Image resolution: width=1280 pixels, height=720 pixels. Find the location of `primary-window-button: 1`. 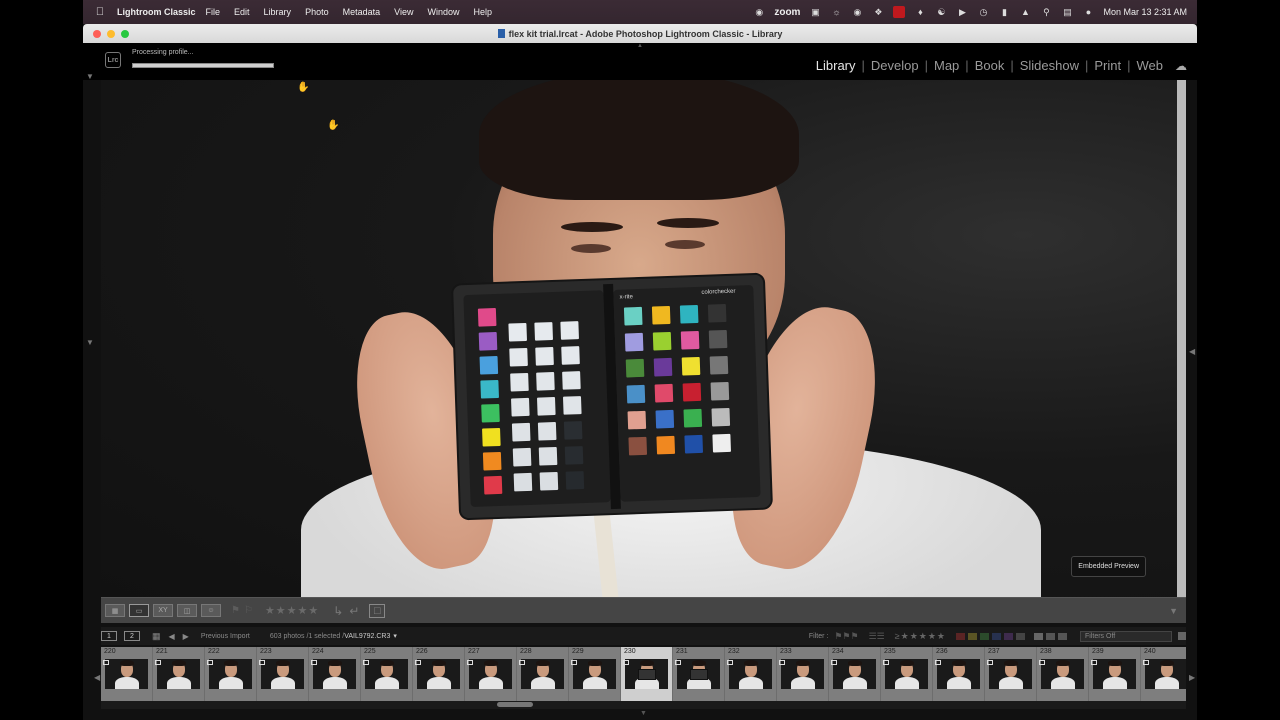

primary-window-button: 1 is located at coordinates (109, 636).